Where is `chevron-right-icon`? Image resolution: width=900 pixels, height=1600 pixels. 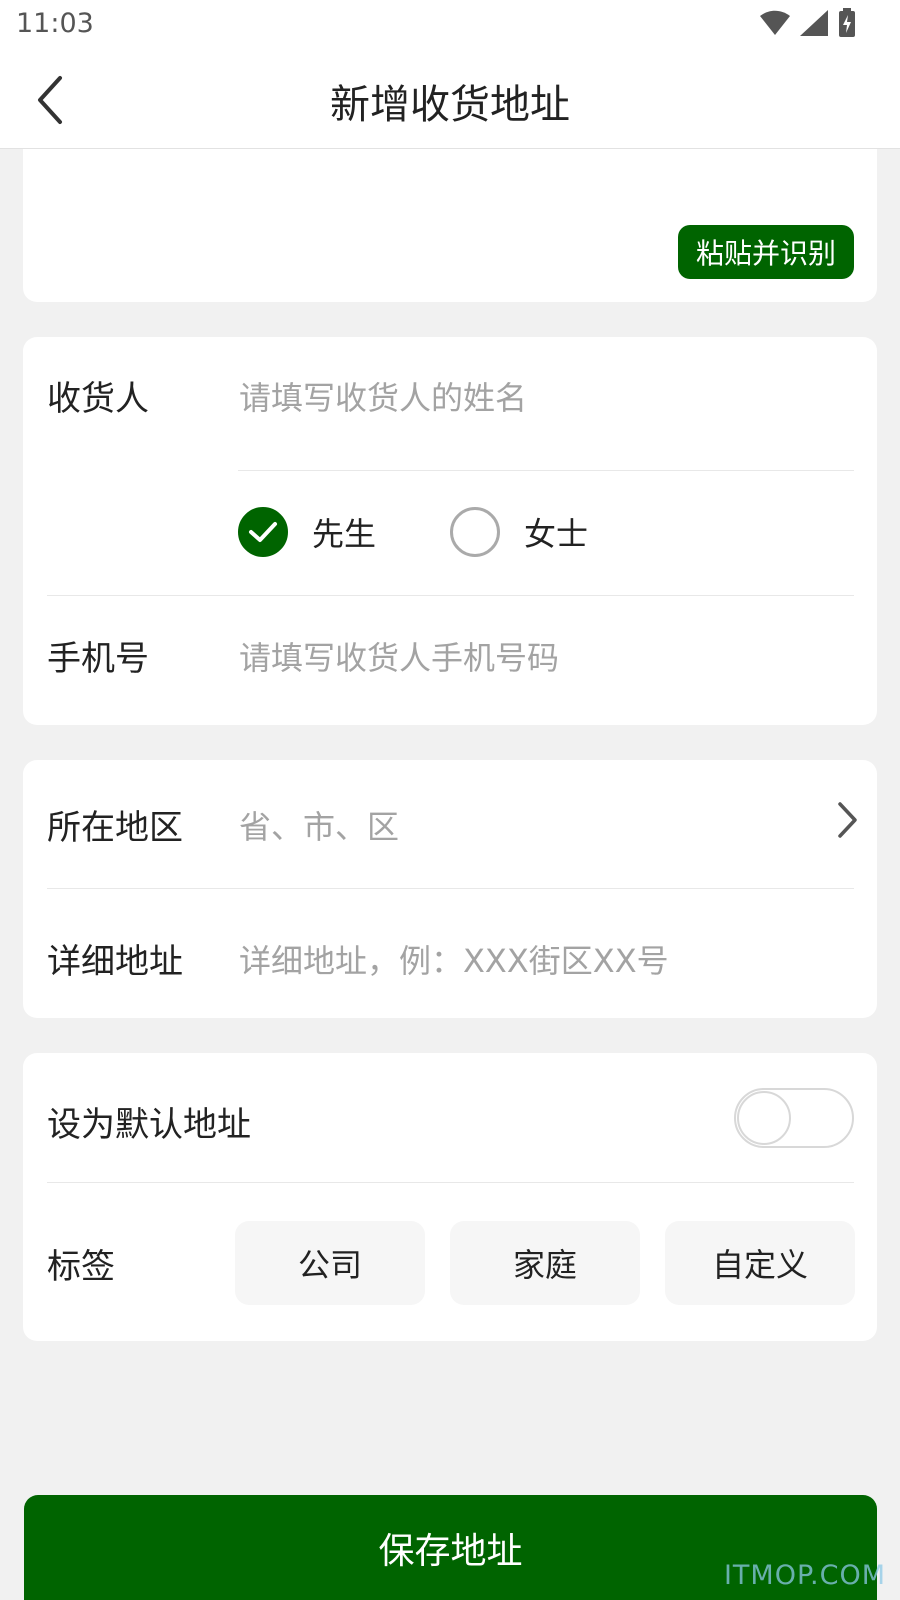
chevron-right-icon is located at coordinates (847, 820).